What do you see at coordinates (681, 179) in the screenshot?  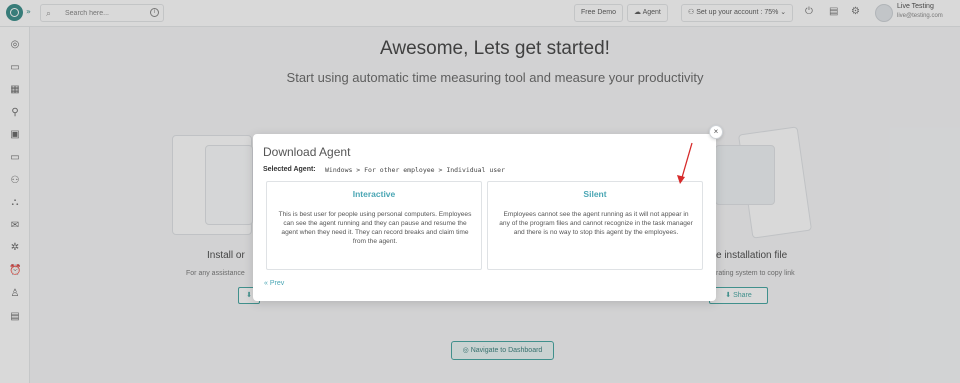 I see `arrow-head` at bounding box center [681, 179].